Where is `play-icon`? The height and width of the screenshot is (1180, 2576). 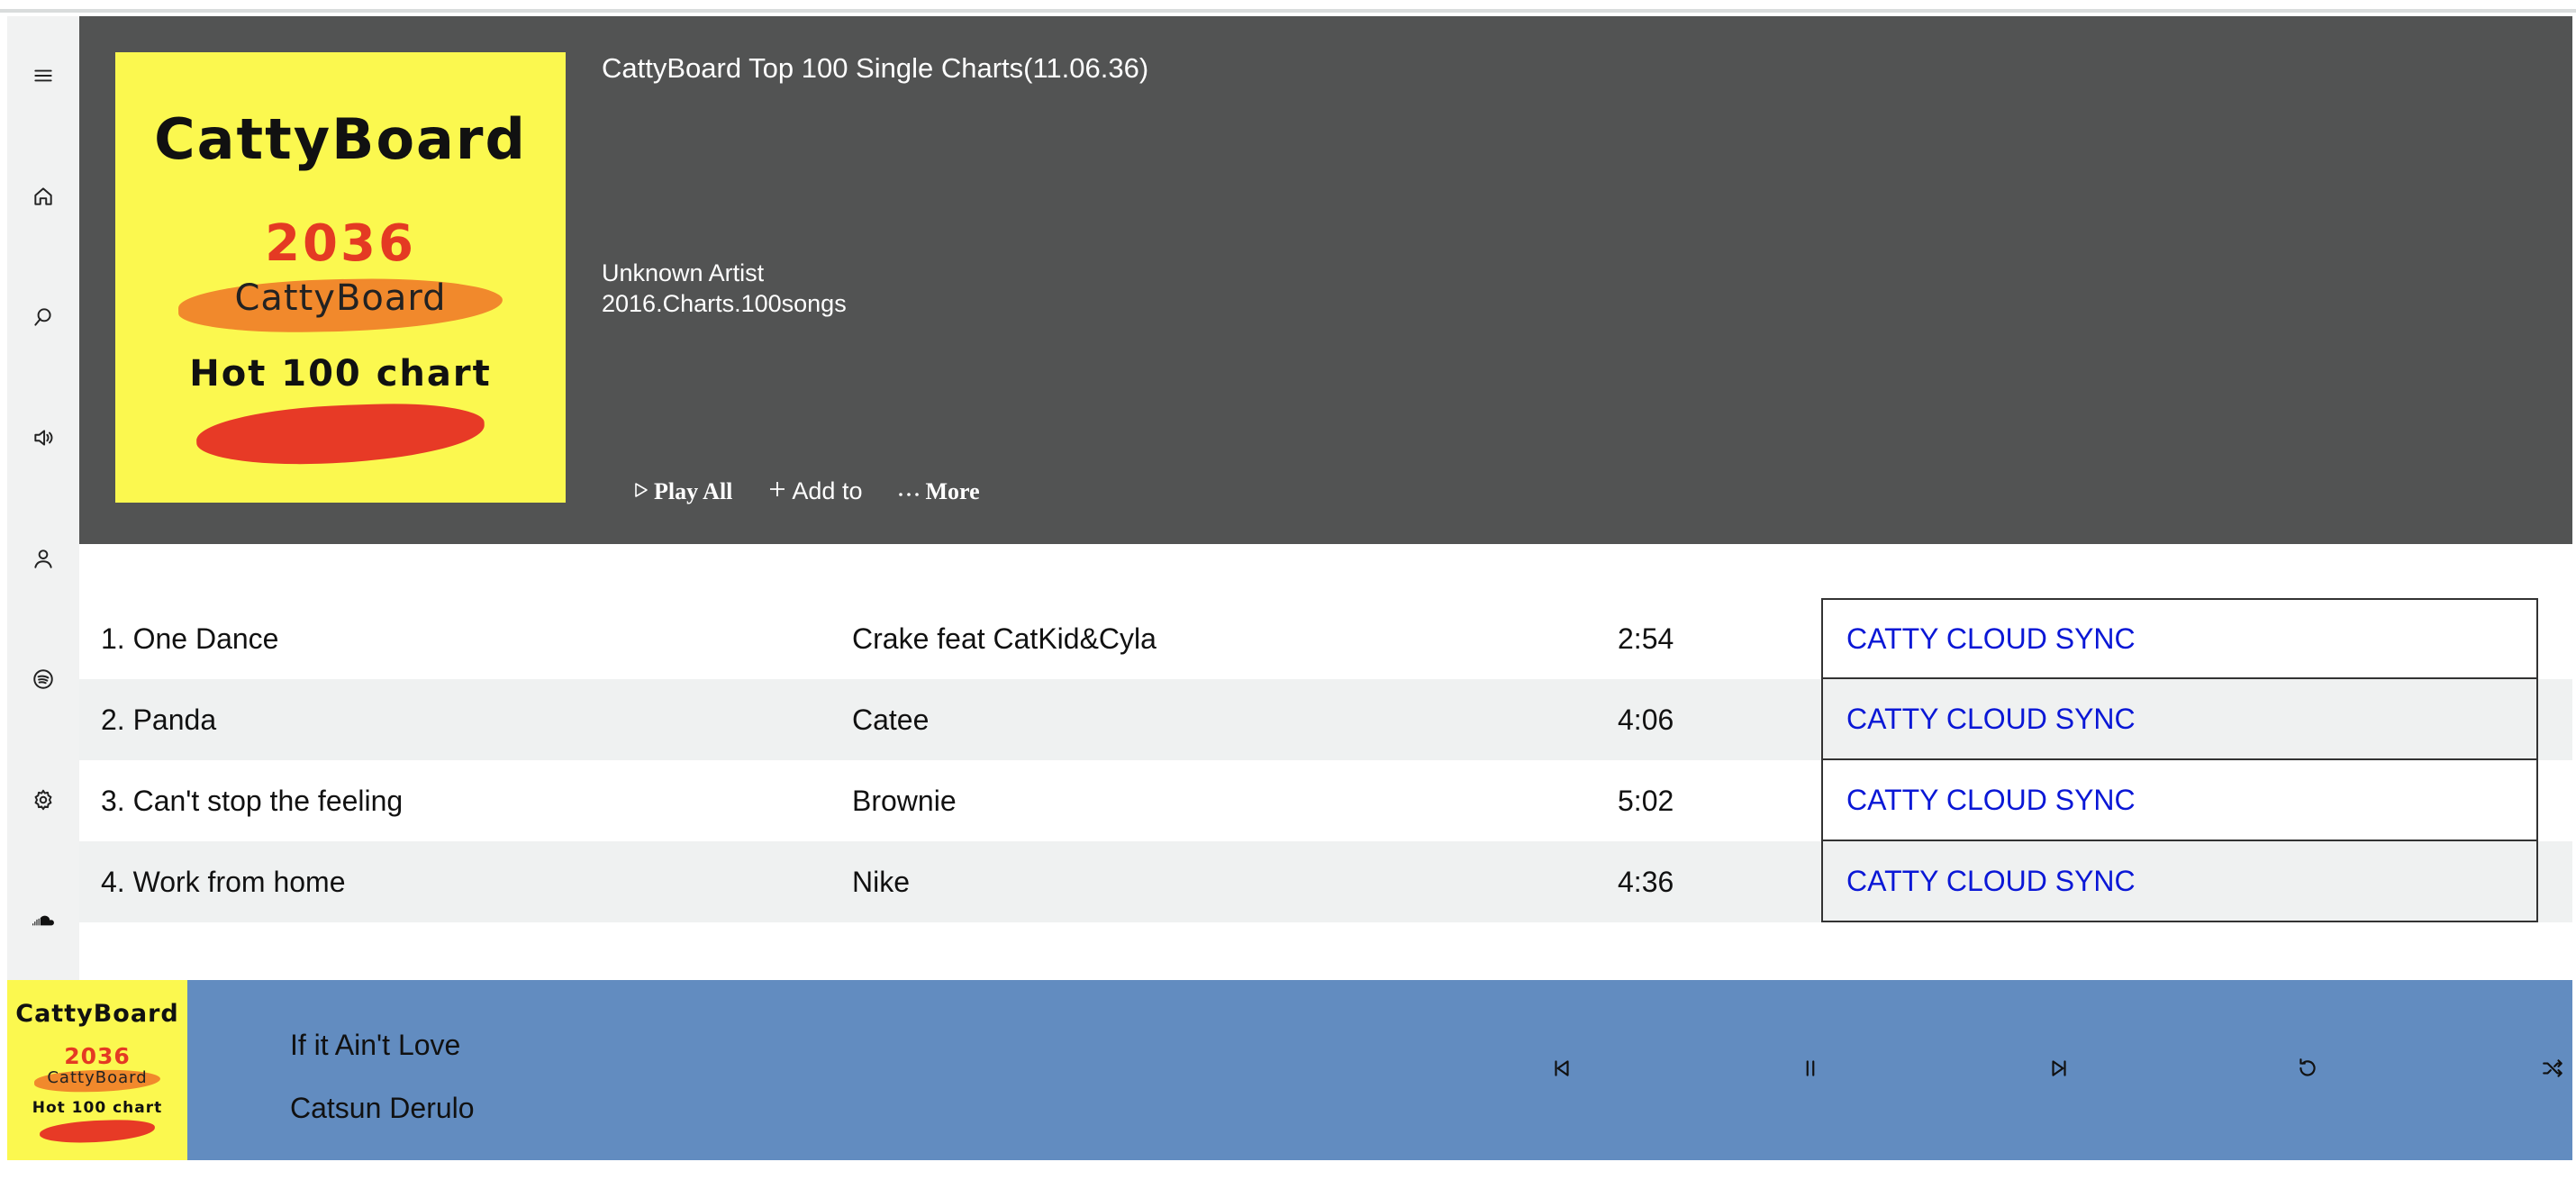 play-icon is located at coordinates (641, 492).